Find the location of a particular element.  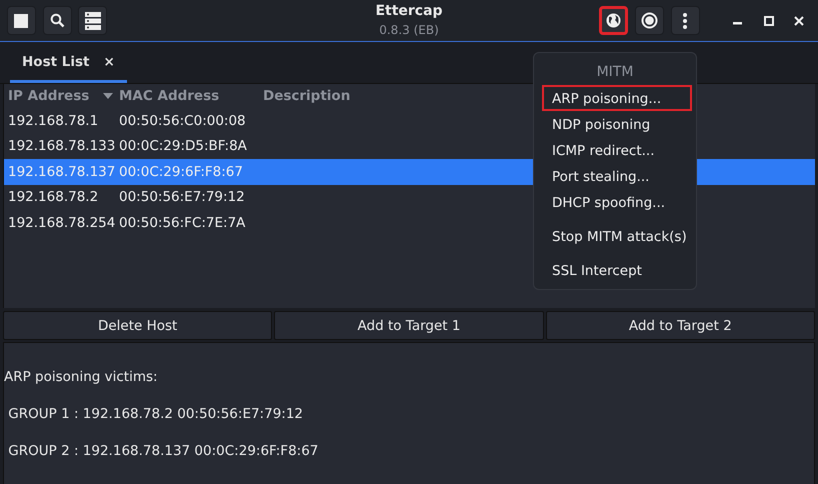

log-line: ARP poisoning victims: is located at coordinates (81, 377).